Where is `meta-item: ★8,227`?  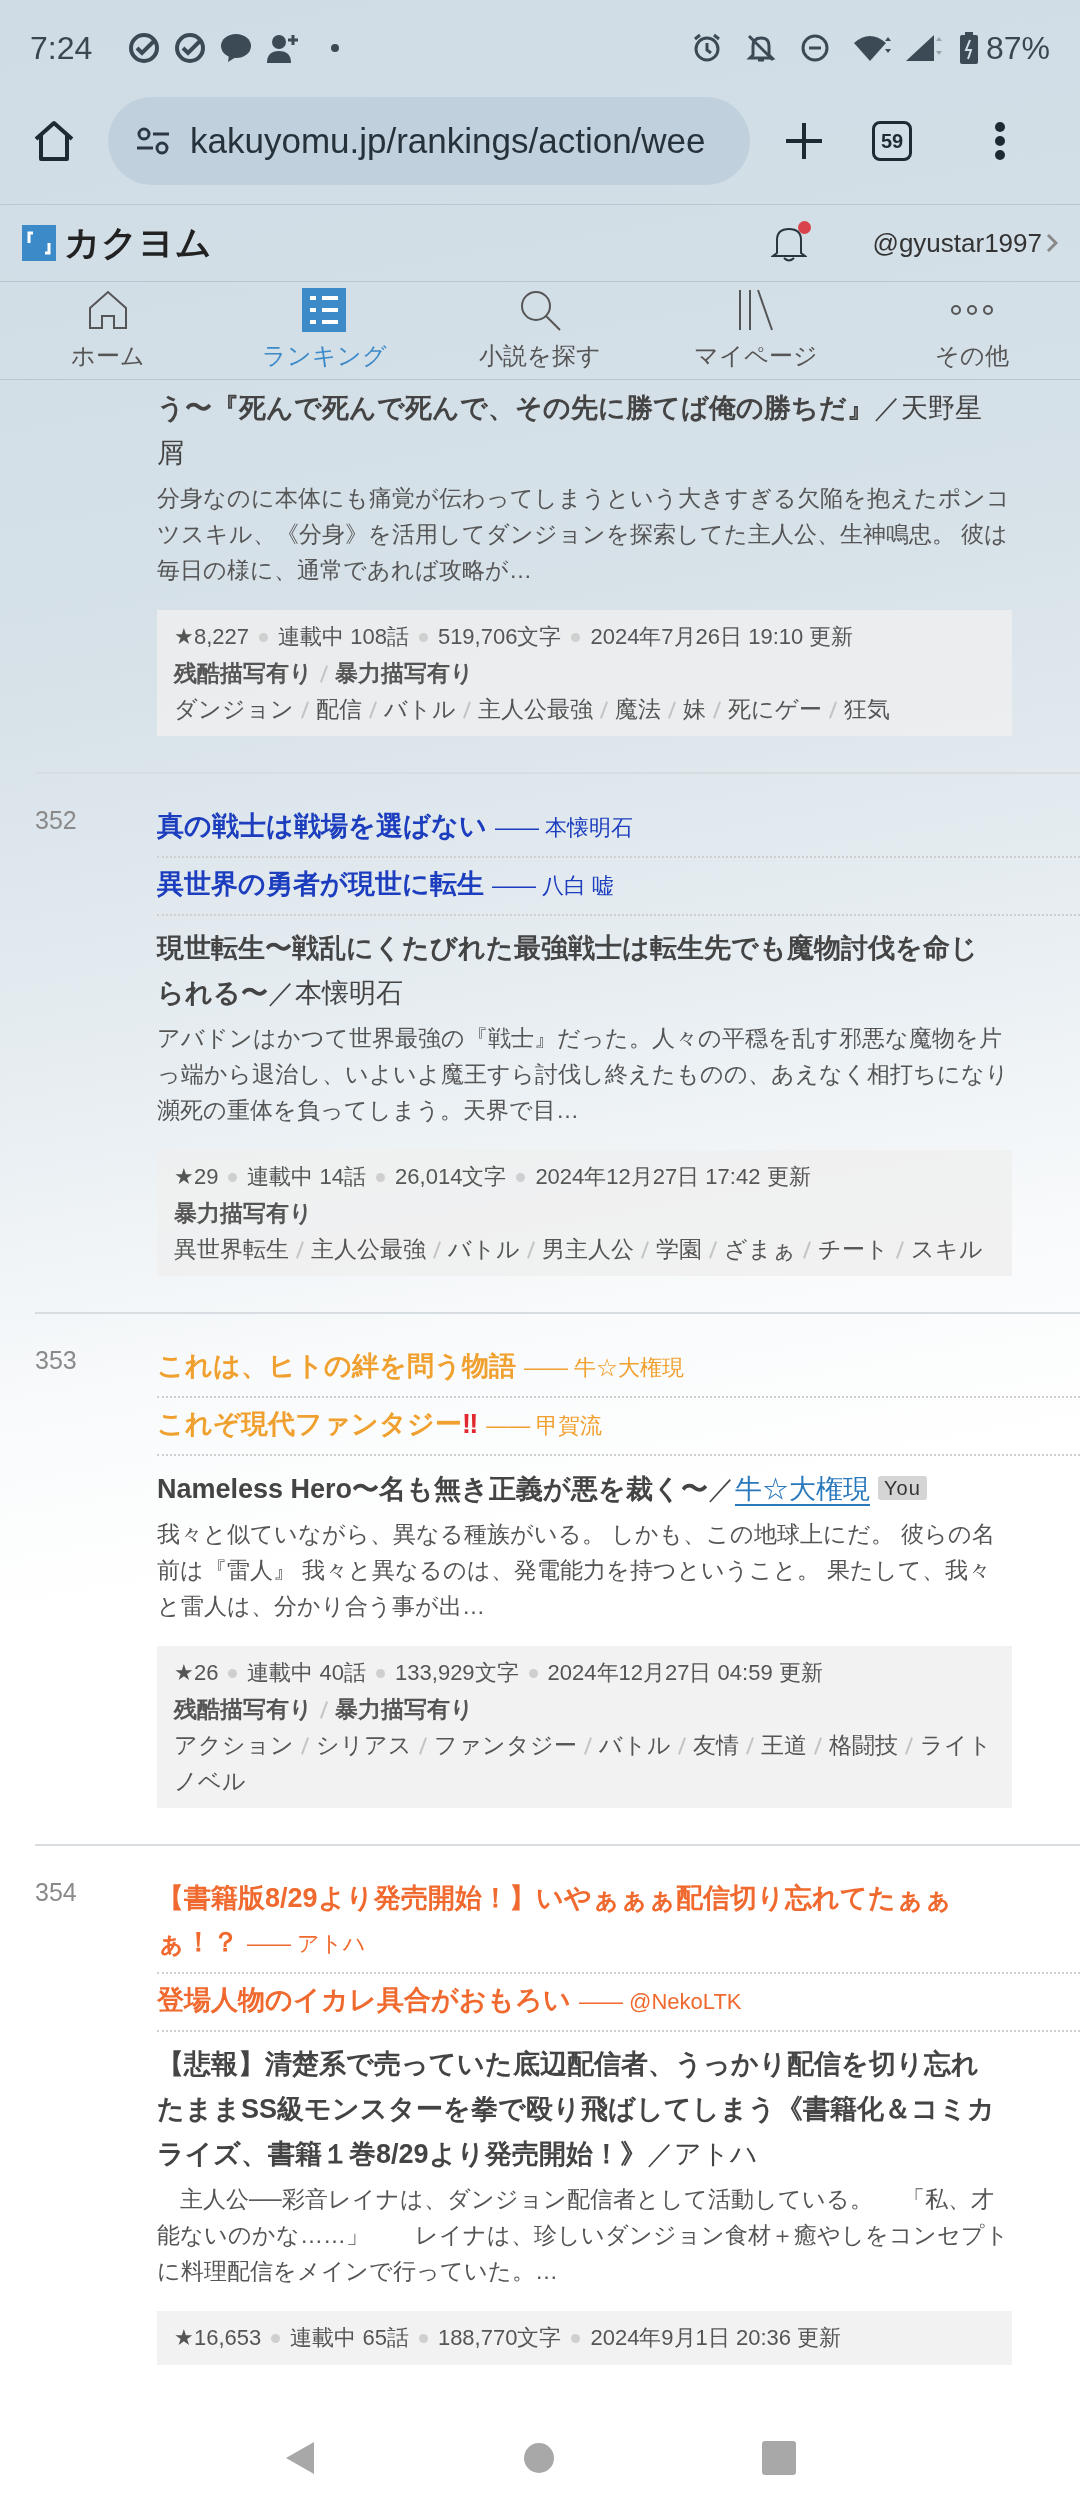
meta-item: ★8,227 is located at coordinates (212, 636).